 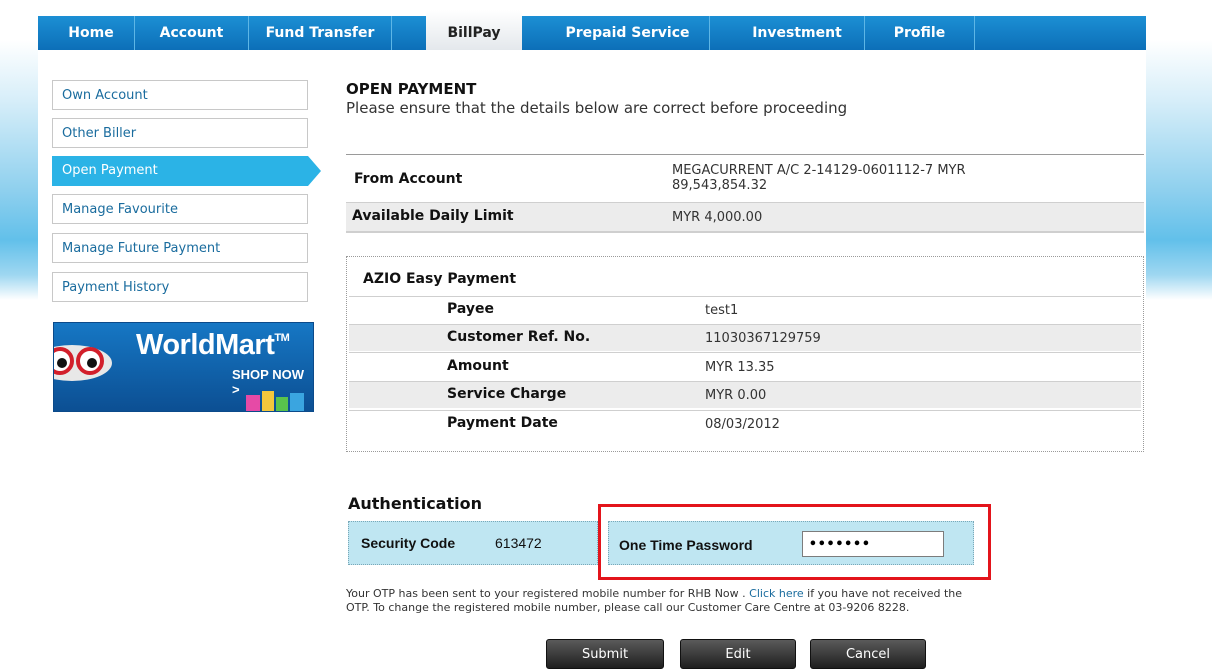 I want to click on sidebar-item-manage-future-payment: Manage Future Payment, so click(x=180, y=248).